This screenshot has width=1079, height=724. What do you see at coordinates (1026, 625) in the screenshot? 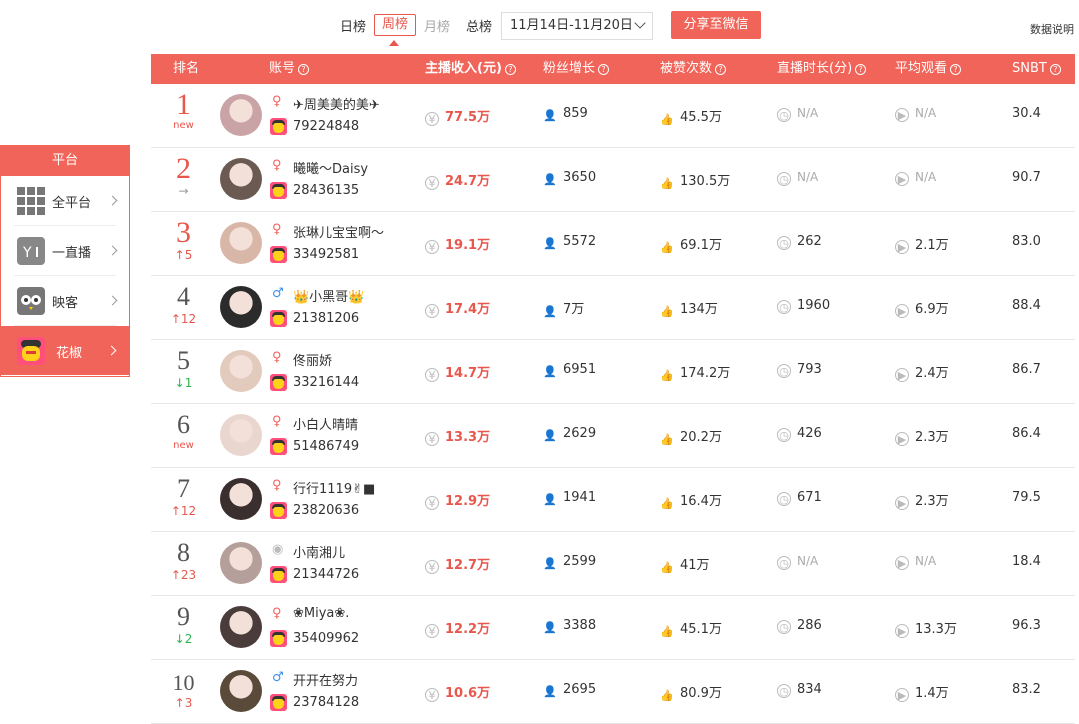
I see `snbt-value: 96.3` at bounding box center [1026, 625].